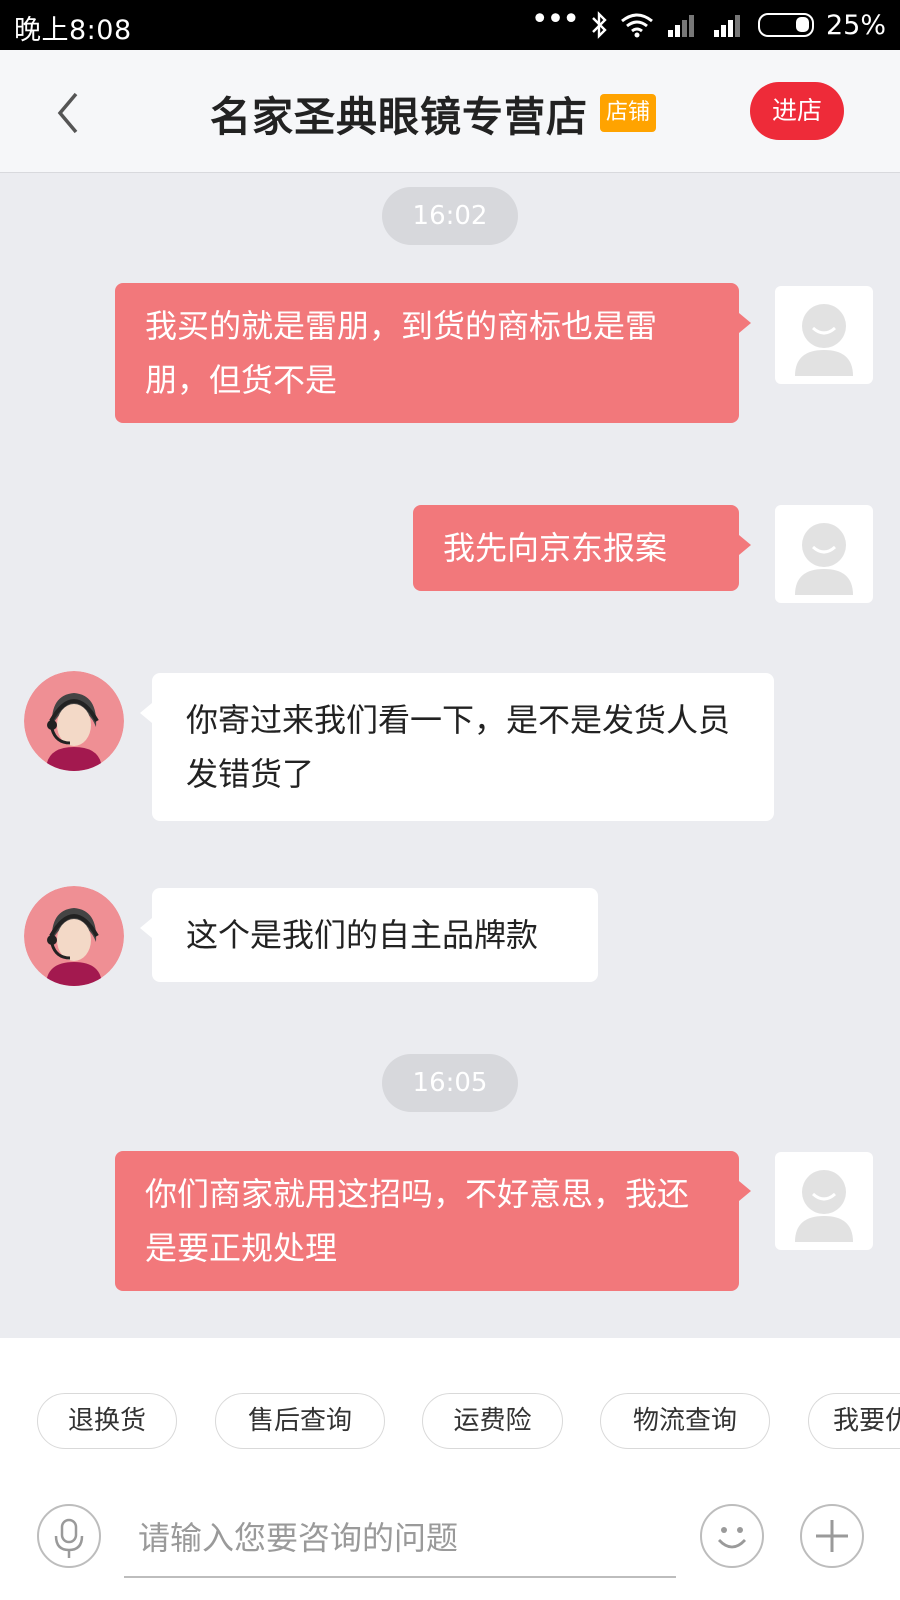 This screenshot has width=900, height=1600. I want to click on add-attachment-button, so click(832, 1536).